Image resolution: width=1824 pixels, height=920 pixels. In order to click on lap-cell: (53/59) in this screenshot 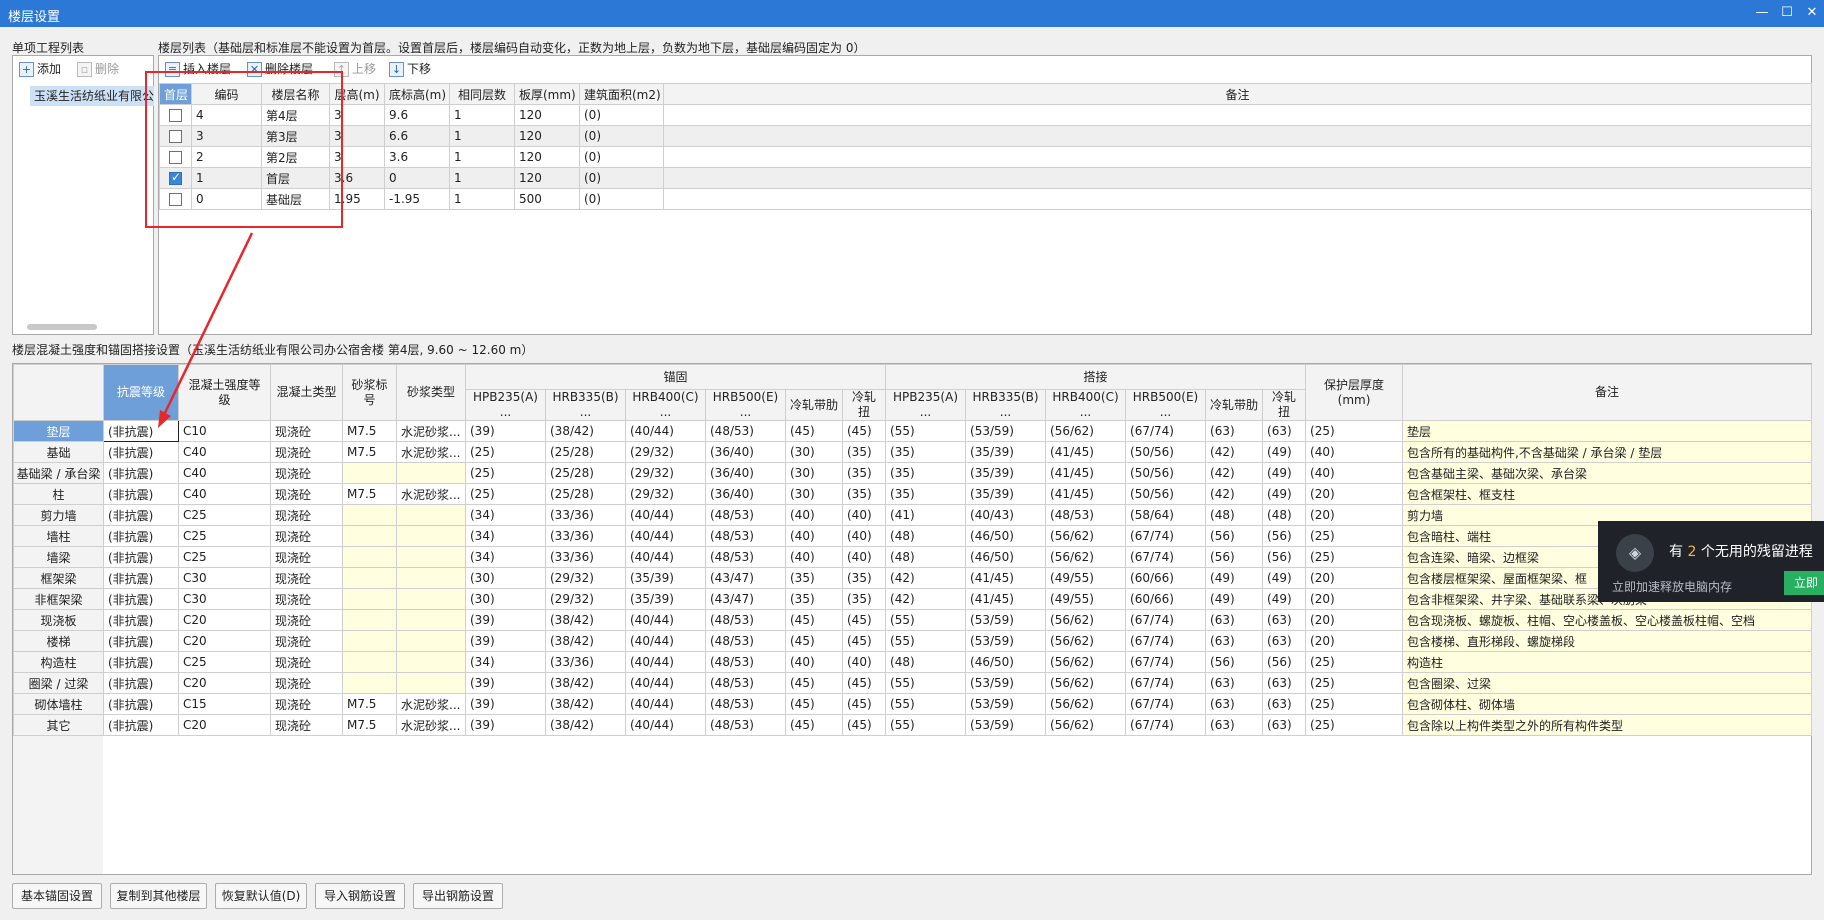, I will do `click(1006, 683)`.